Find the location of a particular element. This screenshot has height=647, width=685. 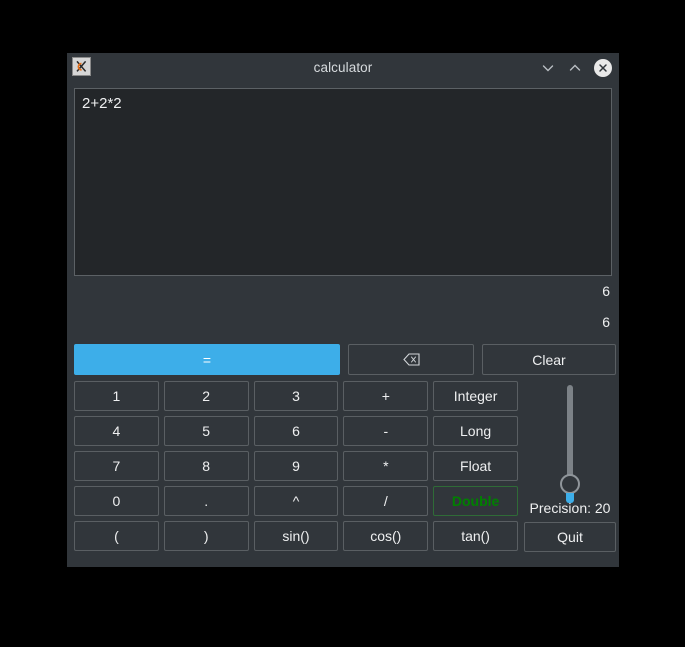

key-7: 7 is located at coordinates (116, 466).